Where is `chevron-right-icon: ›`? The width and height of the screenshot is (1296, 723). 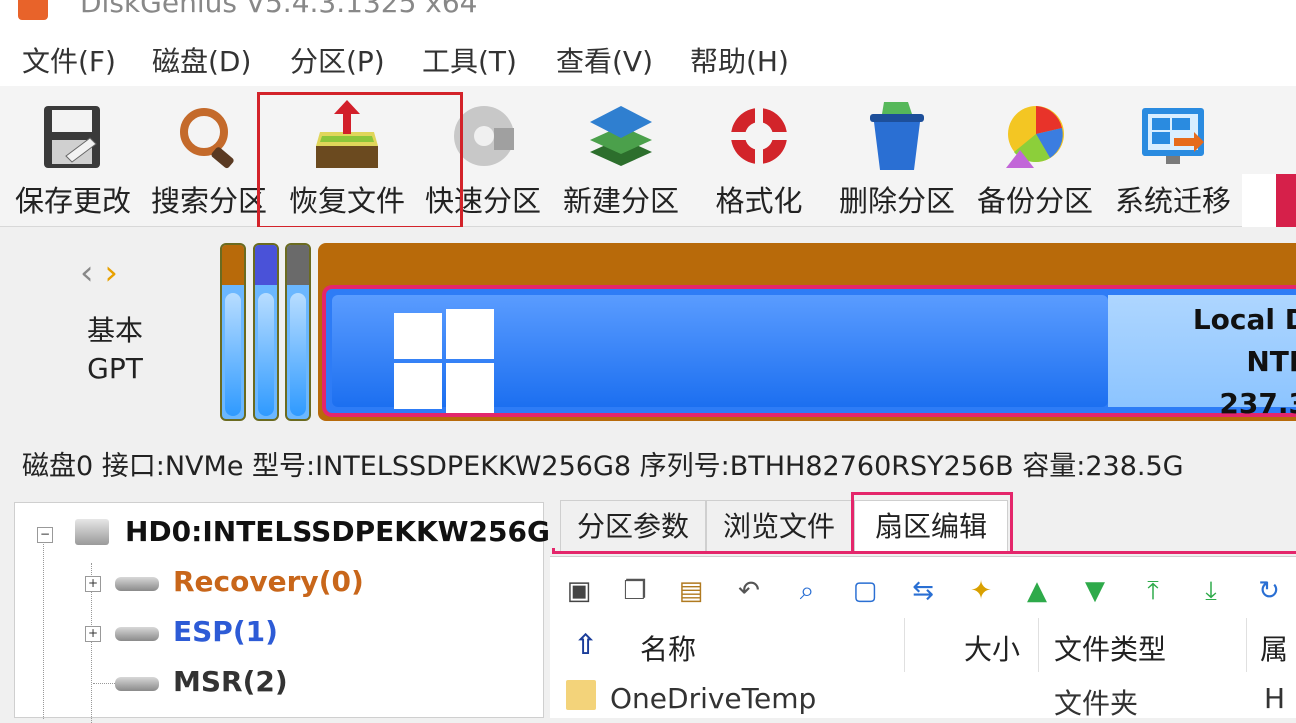
chevron-right-icon: › is located at coordinates (111, 273).